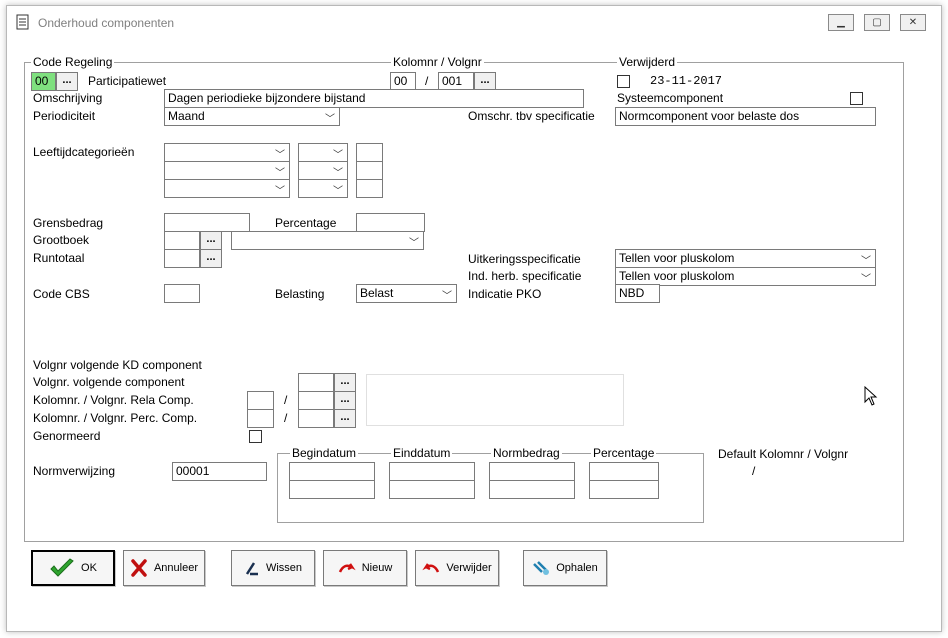 The image size is (948, 638). I want to click on code-regeling-label: Code Regeling, so click(73, 62).